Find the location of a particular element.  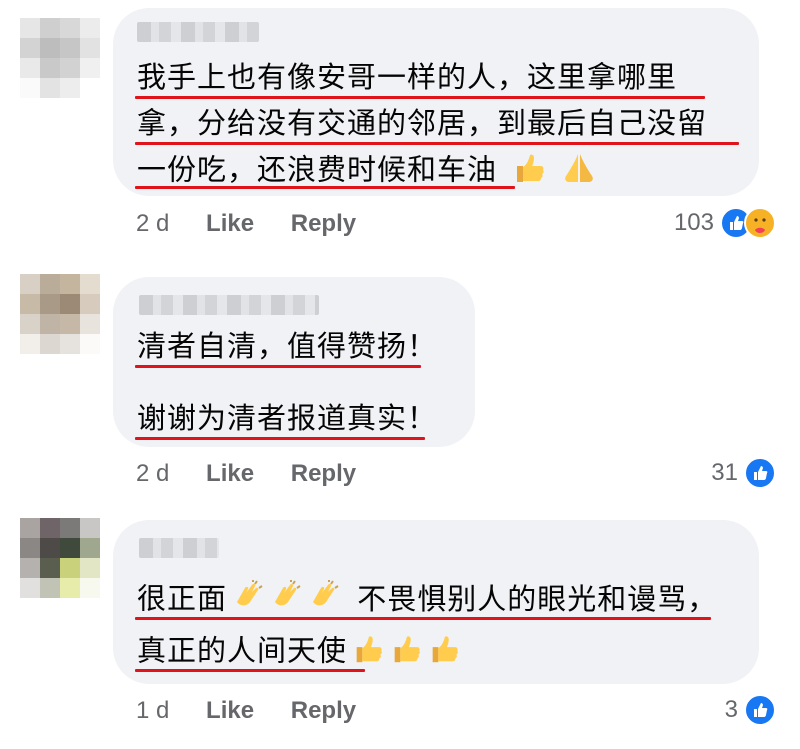

reaction-count: 3 is located at coordinates (731, 709).